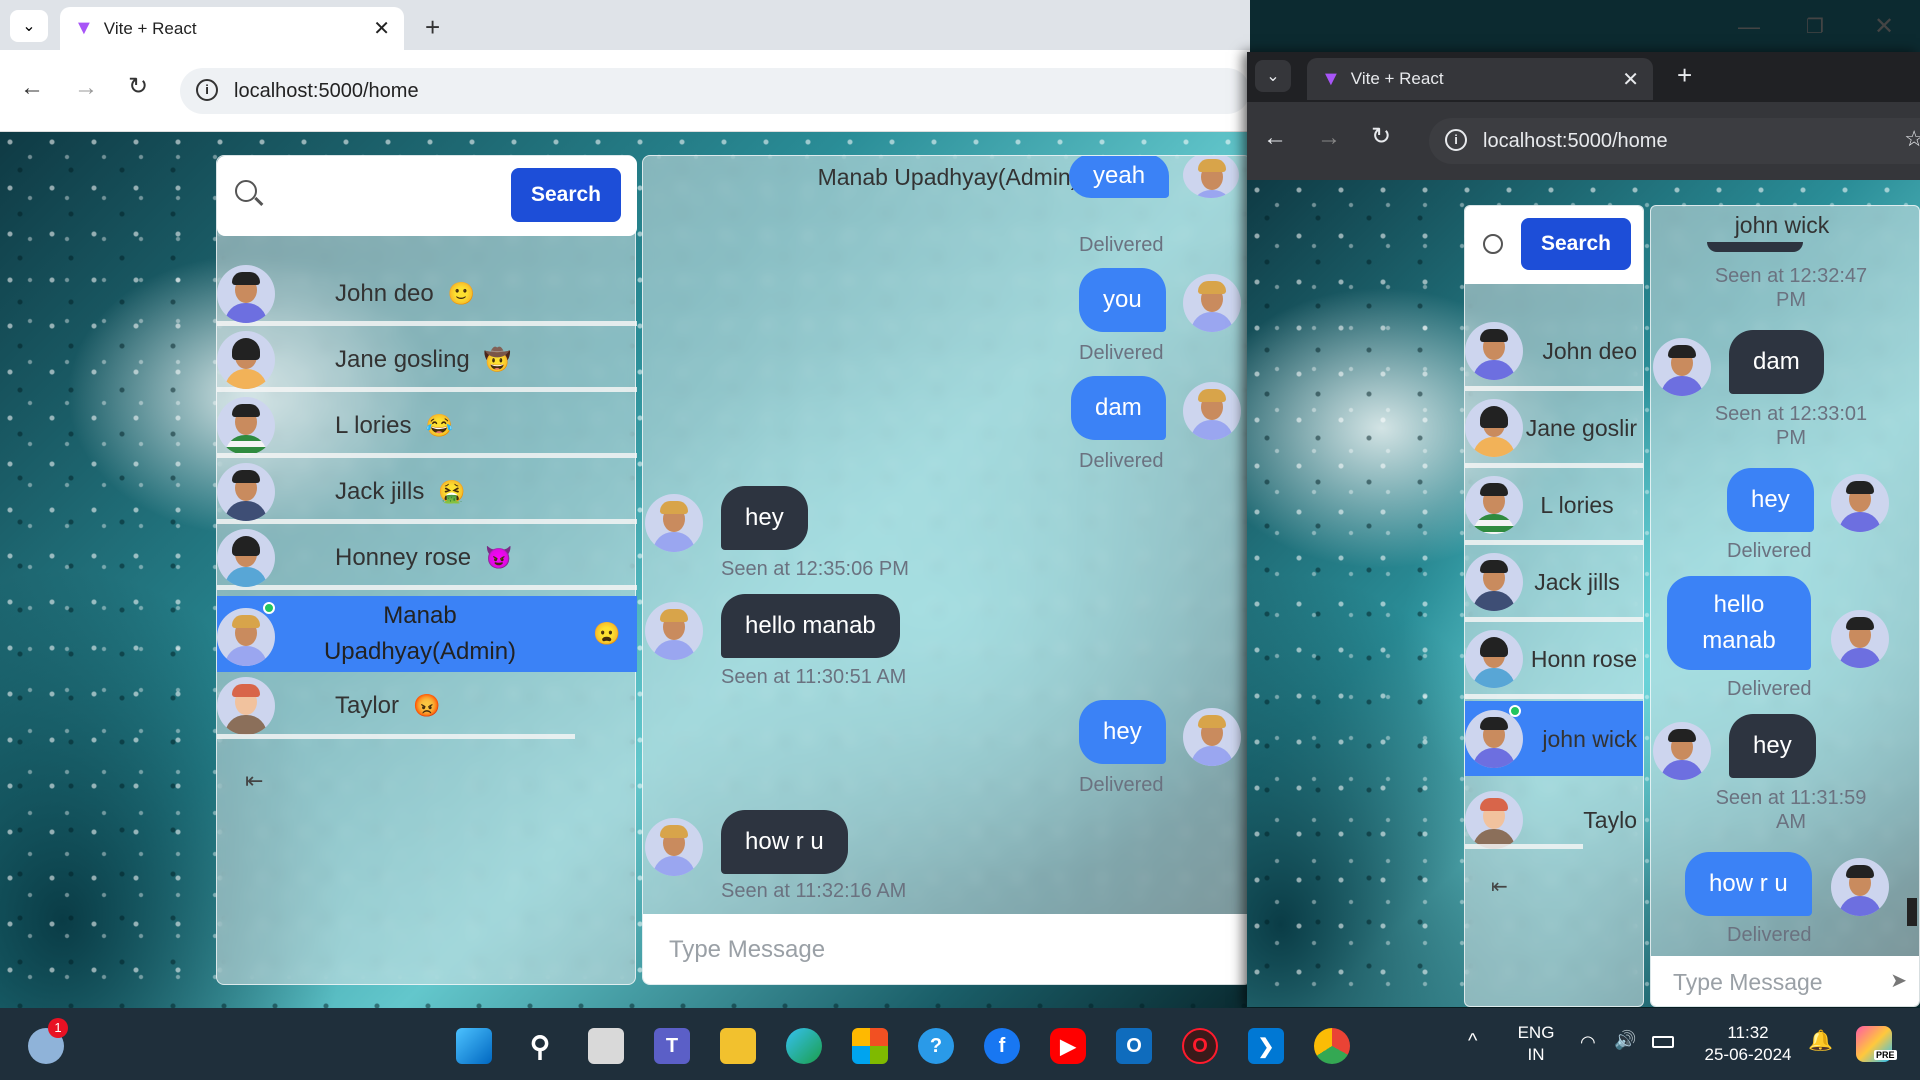 The image size is (1920, 1080). I want to click on user-item-l-lories: L lories, so click(1554, 507).